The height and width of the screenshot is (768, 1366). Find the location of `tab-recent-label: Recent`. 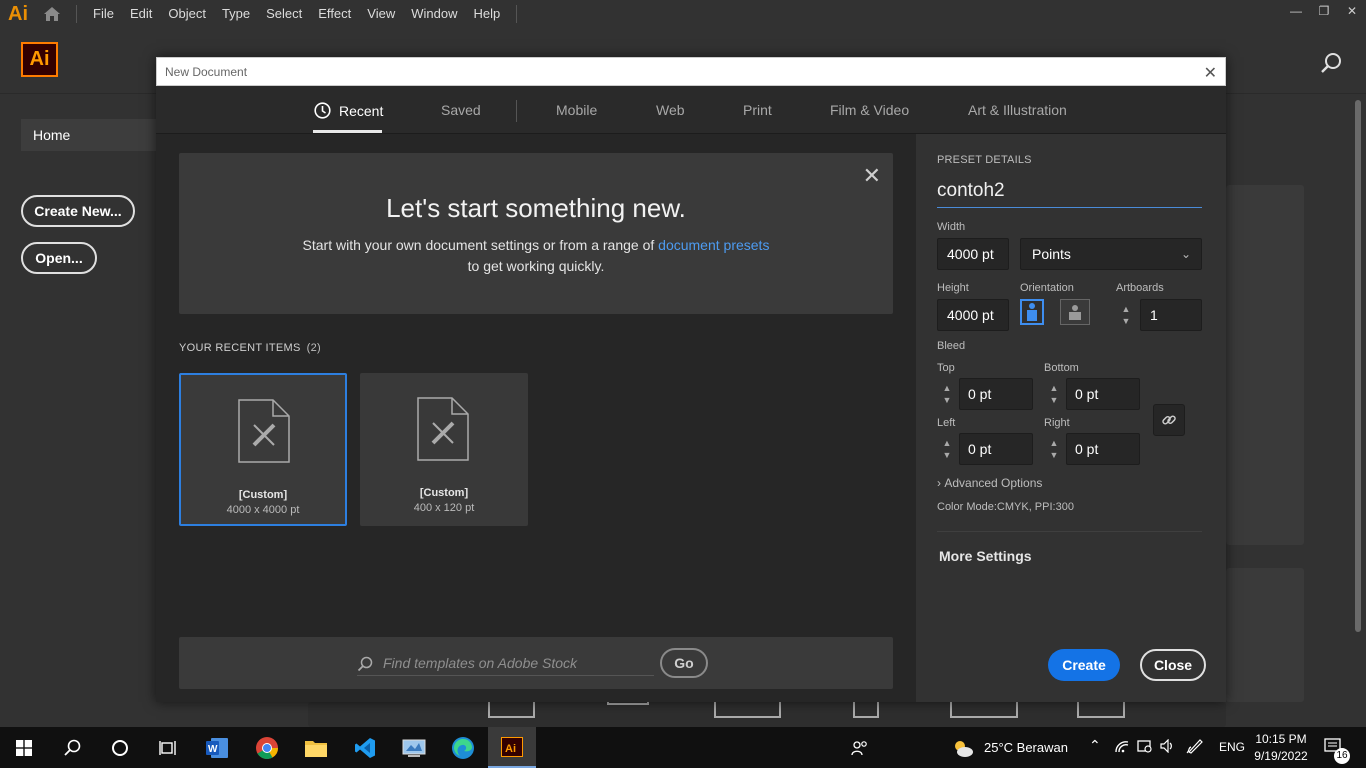

tab-recent-label: Recent is located at coordinates (361, 110).